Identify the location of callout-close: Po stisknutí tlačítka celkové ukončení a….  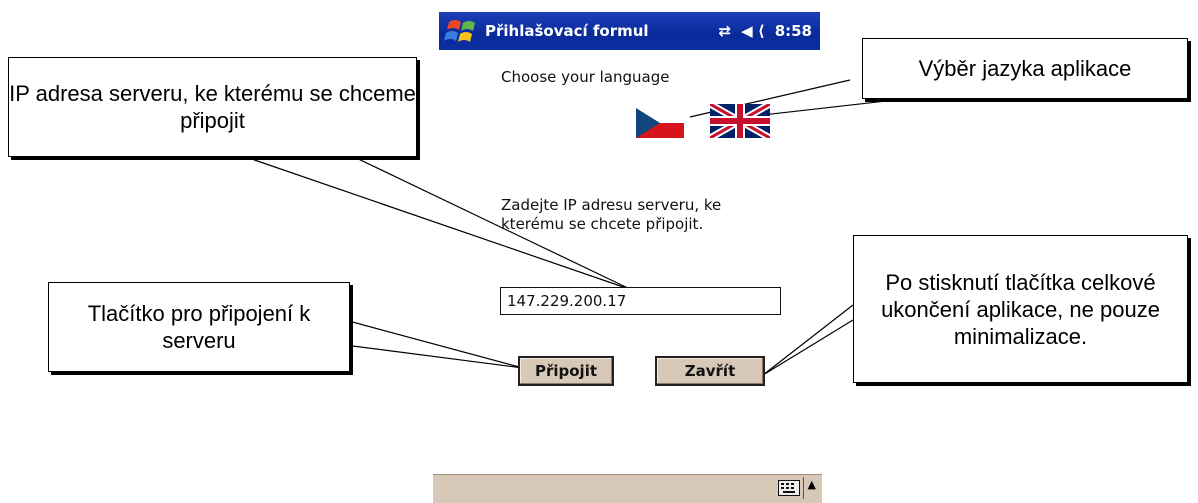
(1020, 309).